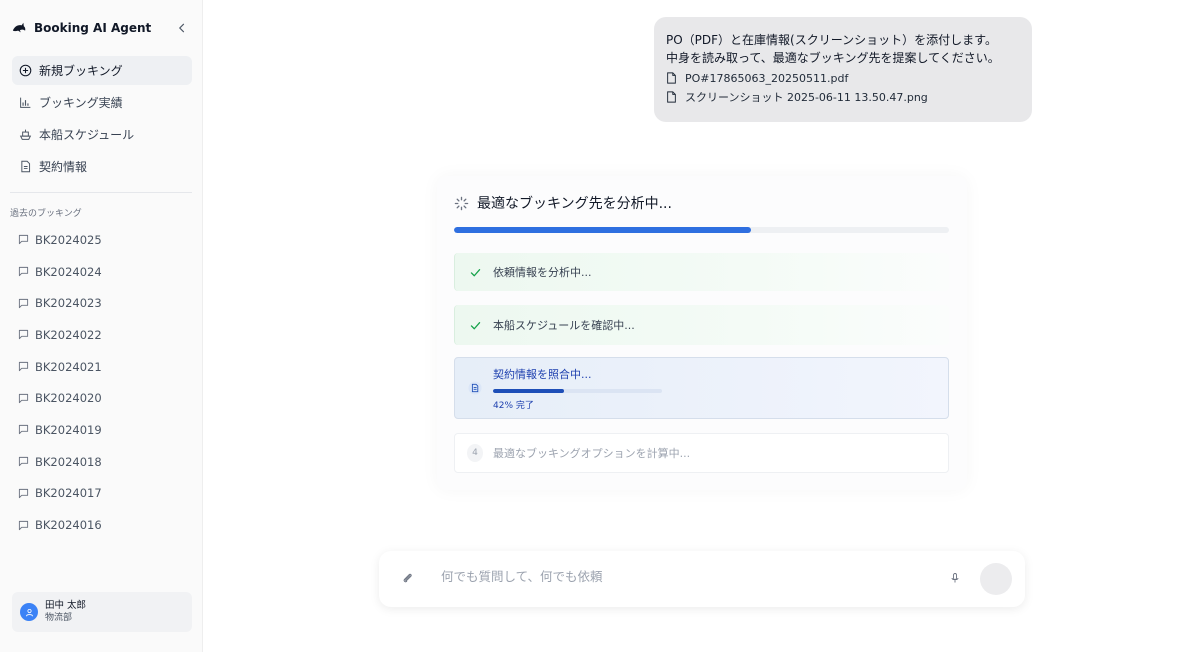 The width and height of the screenshot is (1200, 652). Describe the element at coordinates (102, 166) in the screenshot. I see `nav-item-contract-info: 契約情報` at that location.